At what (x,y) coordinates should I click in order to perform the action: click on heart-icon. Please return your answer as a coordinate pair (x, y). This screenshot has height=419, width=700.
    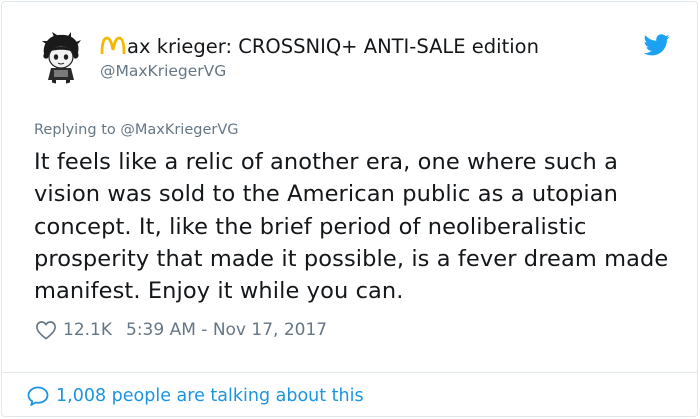
    Looking at the image, I should click on (46, 330).